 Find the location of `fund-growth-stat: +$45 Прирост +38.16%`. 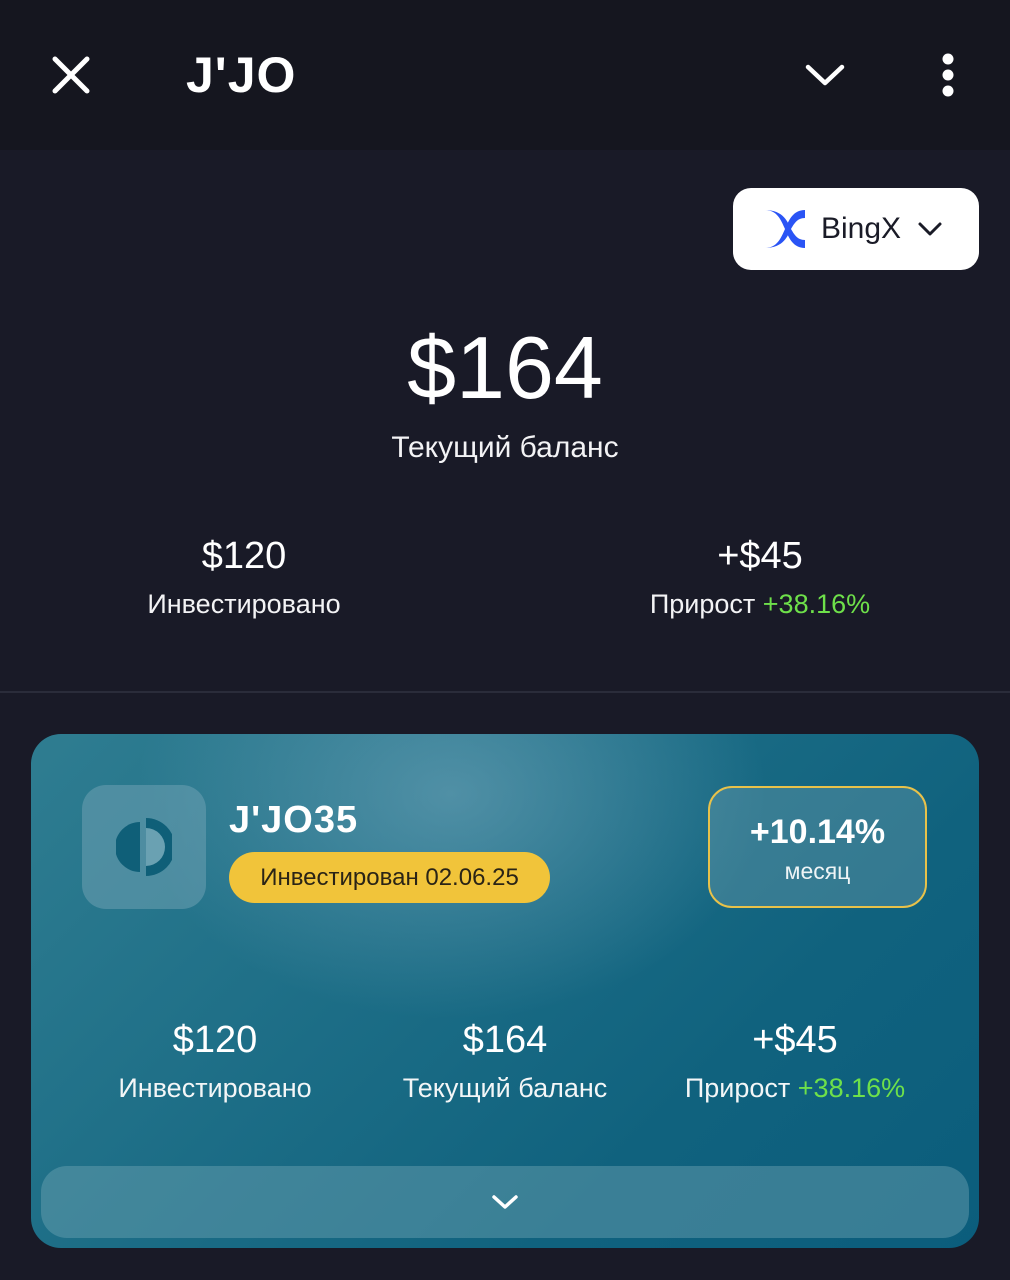

fund-growth-stat: +$45 Прирост +38.16% is located at coordinates (795, 1062).